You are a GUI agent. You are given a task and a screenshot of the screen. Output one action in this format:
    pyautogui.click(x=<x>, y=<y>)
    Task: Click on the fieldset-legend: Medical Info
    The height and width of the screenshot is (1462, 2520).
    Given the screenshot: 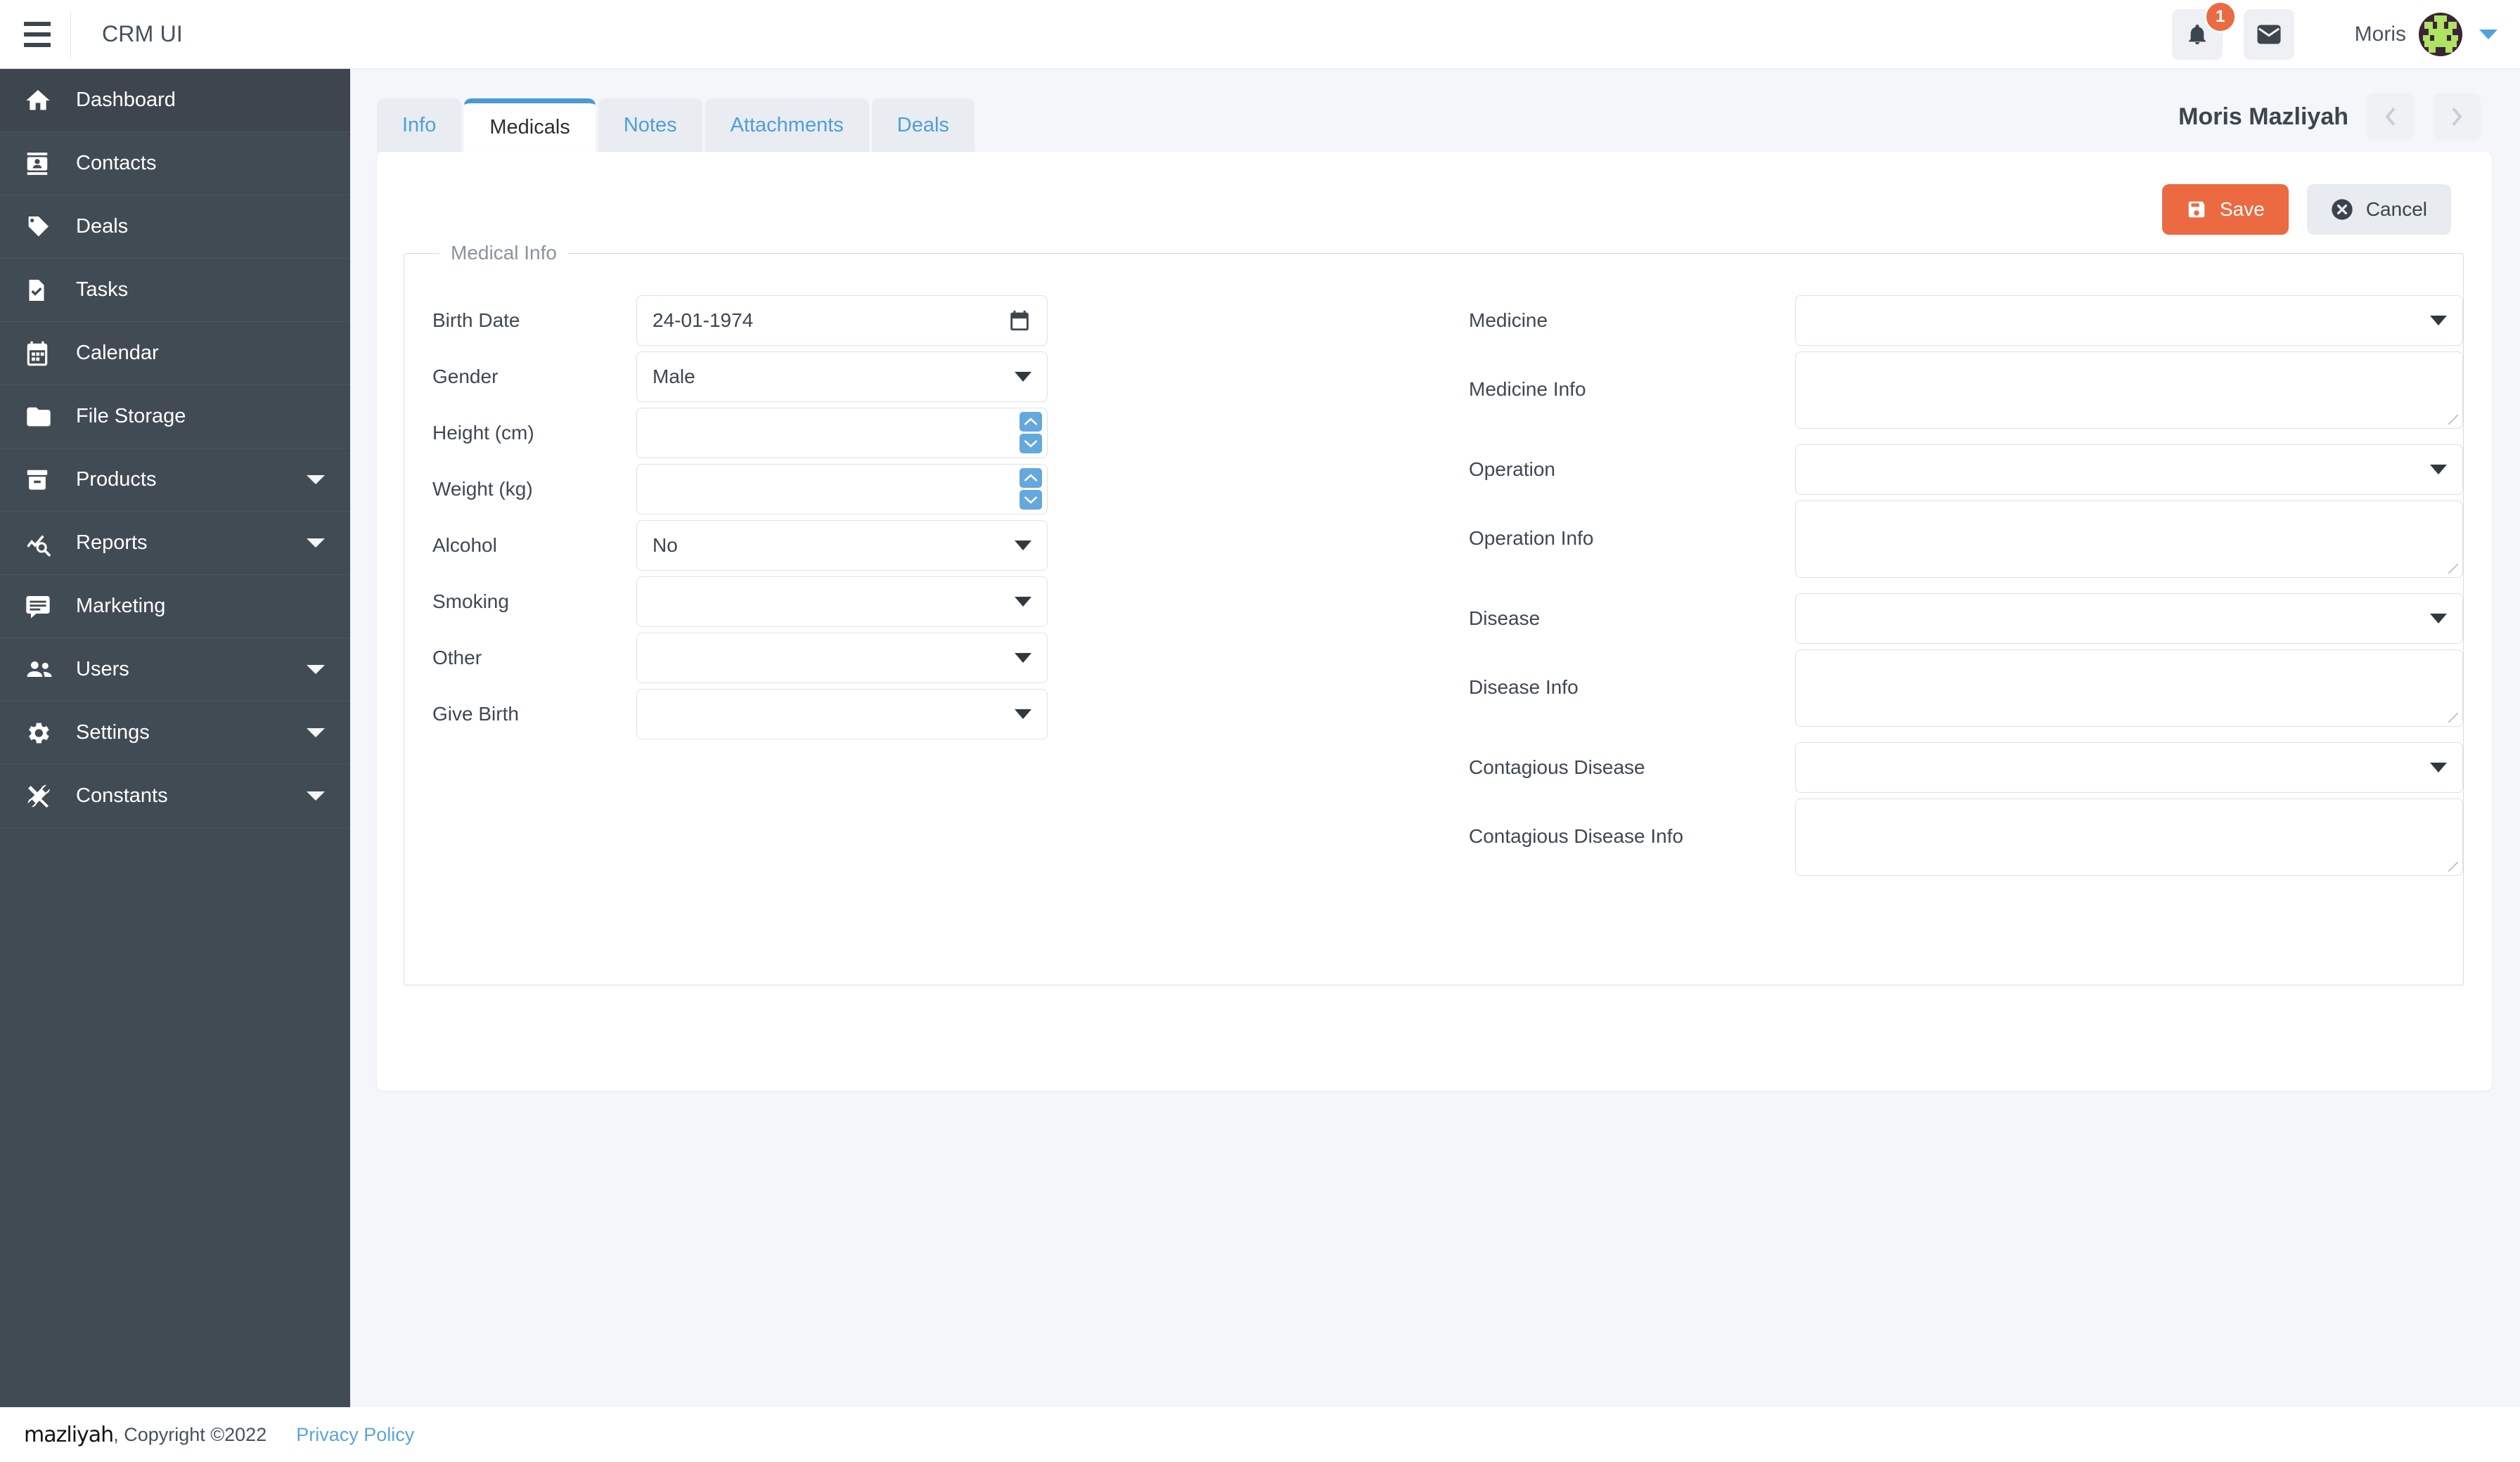 What is the action you would take?
    pyautogui.click(x=504, y=253)
    